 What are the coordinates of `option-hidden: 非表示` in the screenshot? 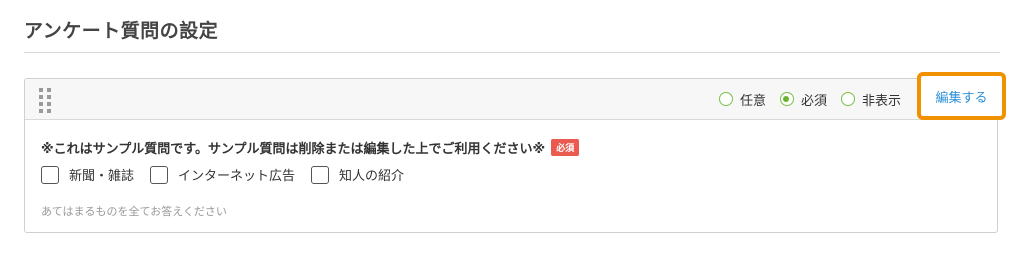 It's located at (870, 99).